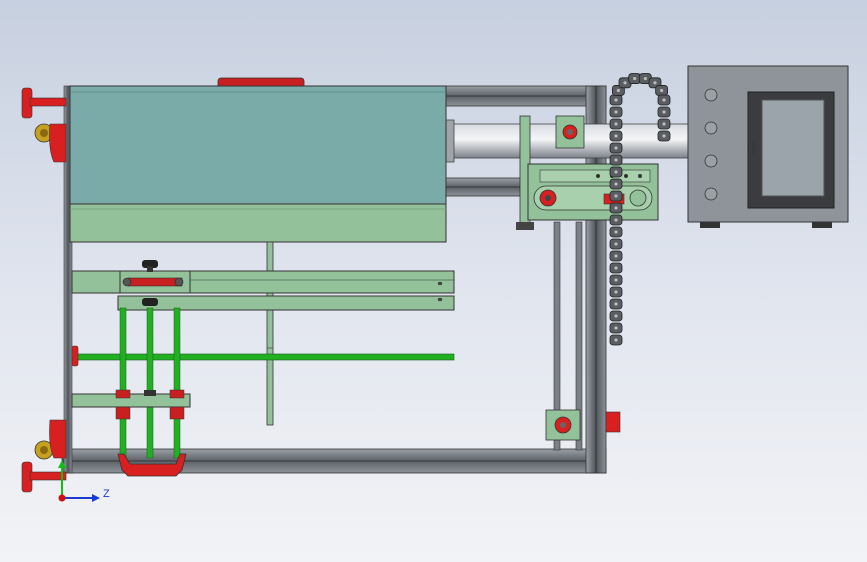 The width and height of the screenshot is (867, 562). I want to click on caster-bottom, so click(50, 439).